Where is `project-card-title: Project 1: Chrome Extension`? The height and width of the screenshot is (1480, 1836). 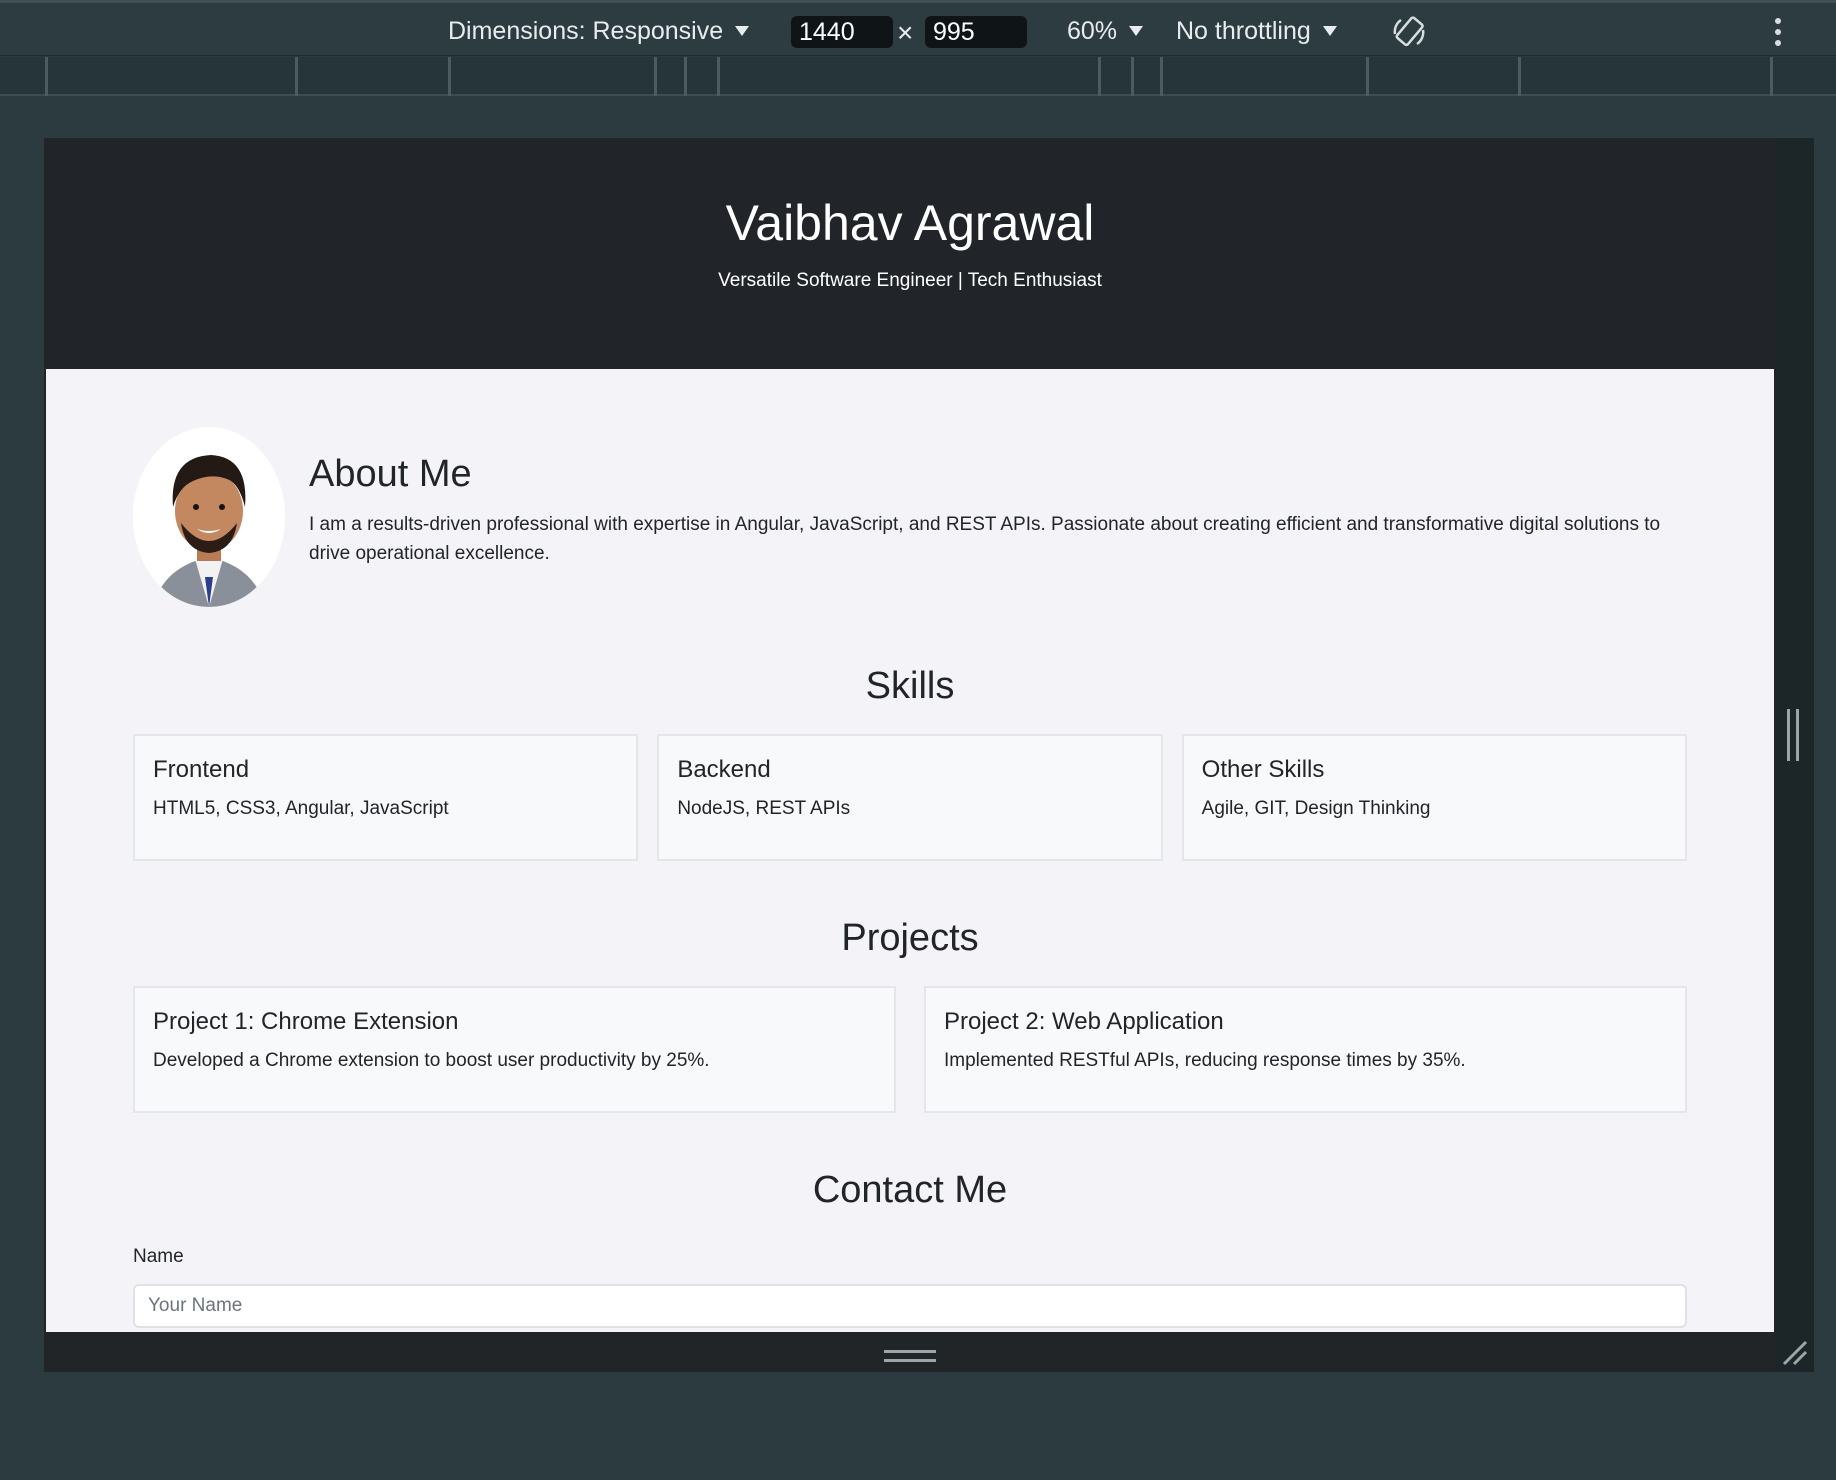 project-card-title: Project 1: Chrome Extension is located at coordinates (306, 1021).